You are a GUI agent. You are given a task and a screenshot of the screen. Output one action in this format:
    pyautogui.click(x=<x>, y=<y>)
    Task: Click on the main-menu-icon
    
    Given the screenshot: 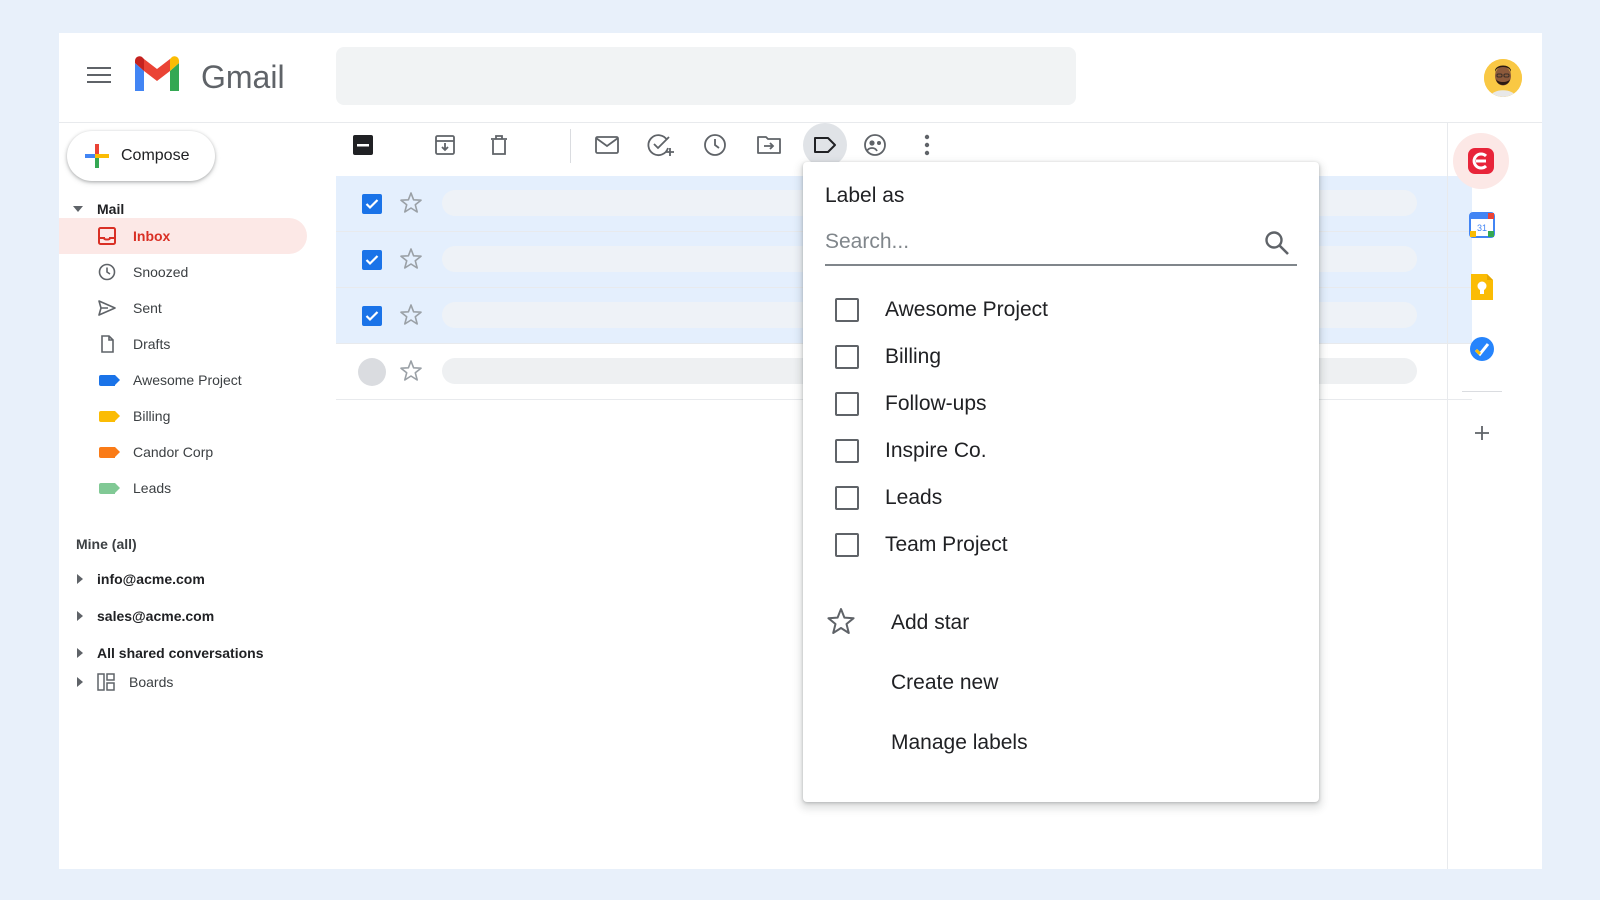 What is the action you would take?
    pyautogui.click(x=99, y=76)
    